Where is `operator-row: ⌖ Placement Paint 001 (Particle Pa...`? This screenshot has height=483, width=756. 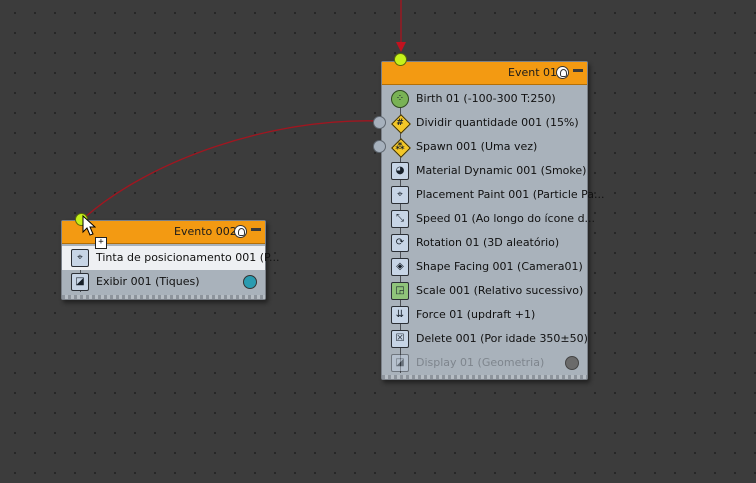 operator-row: ⌖ Placement Paint 001 (Particle Pa... is located at coordinates (493, 195).